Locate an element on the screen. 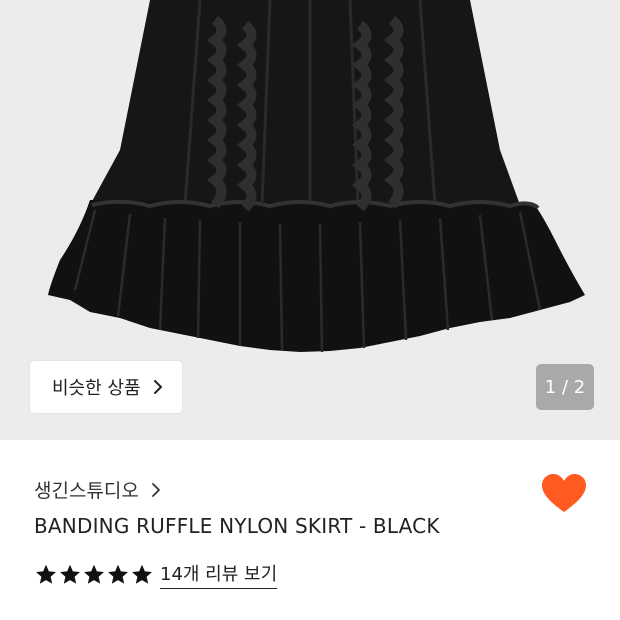 The image size is (620, 620). review-link: 14개 리뷰 보기 is located at coordinates (219, 574).